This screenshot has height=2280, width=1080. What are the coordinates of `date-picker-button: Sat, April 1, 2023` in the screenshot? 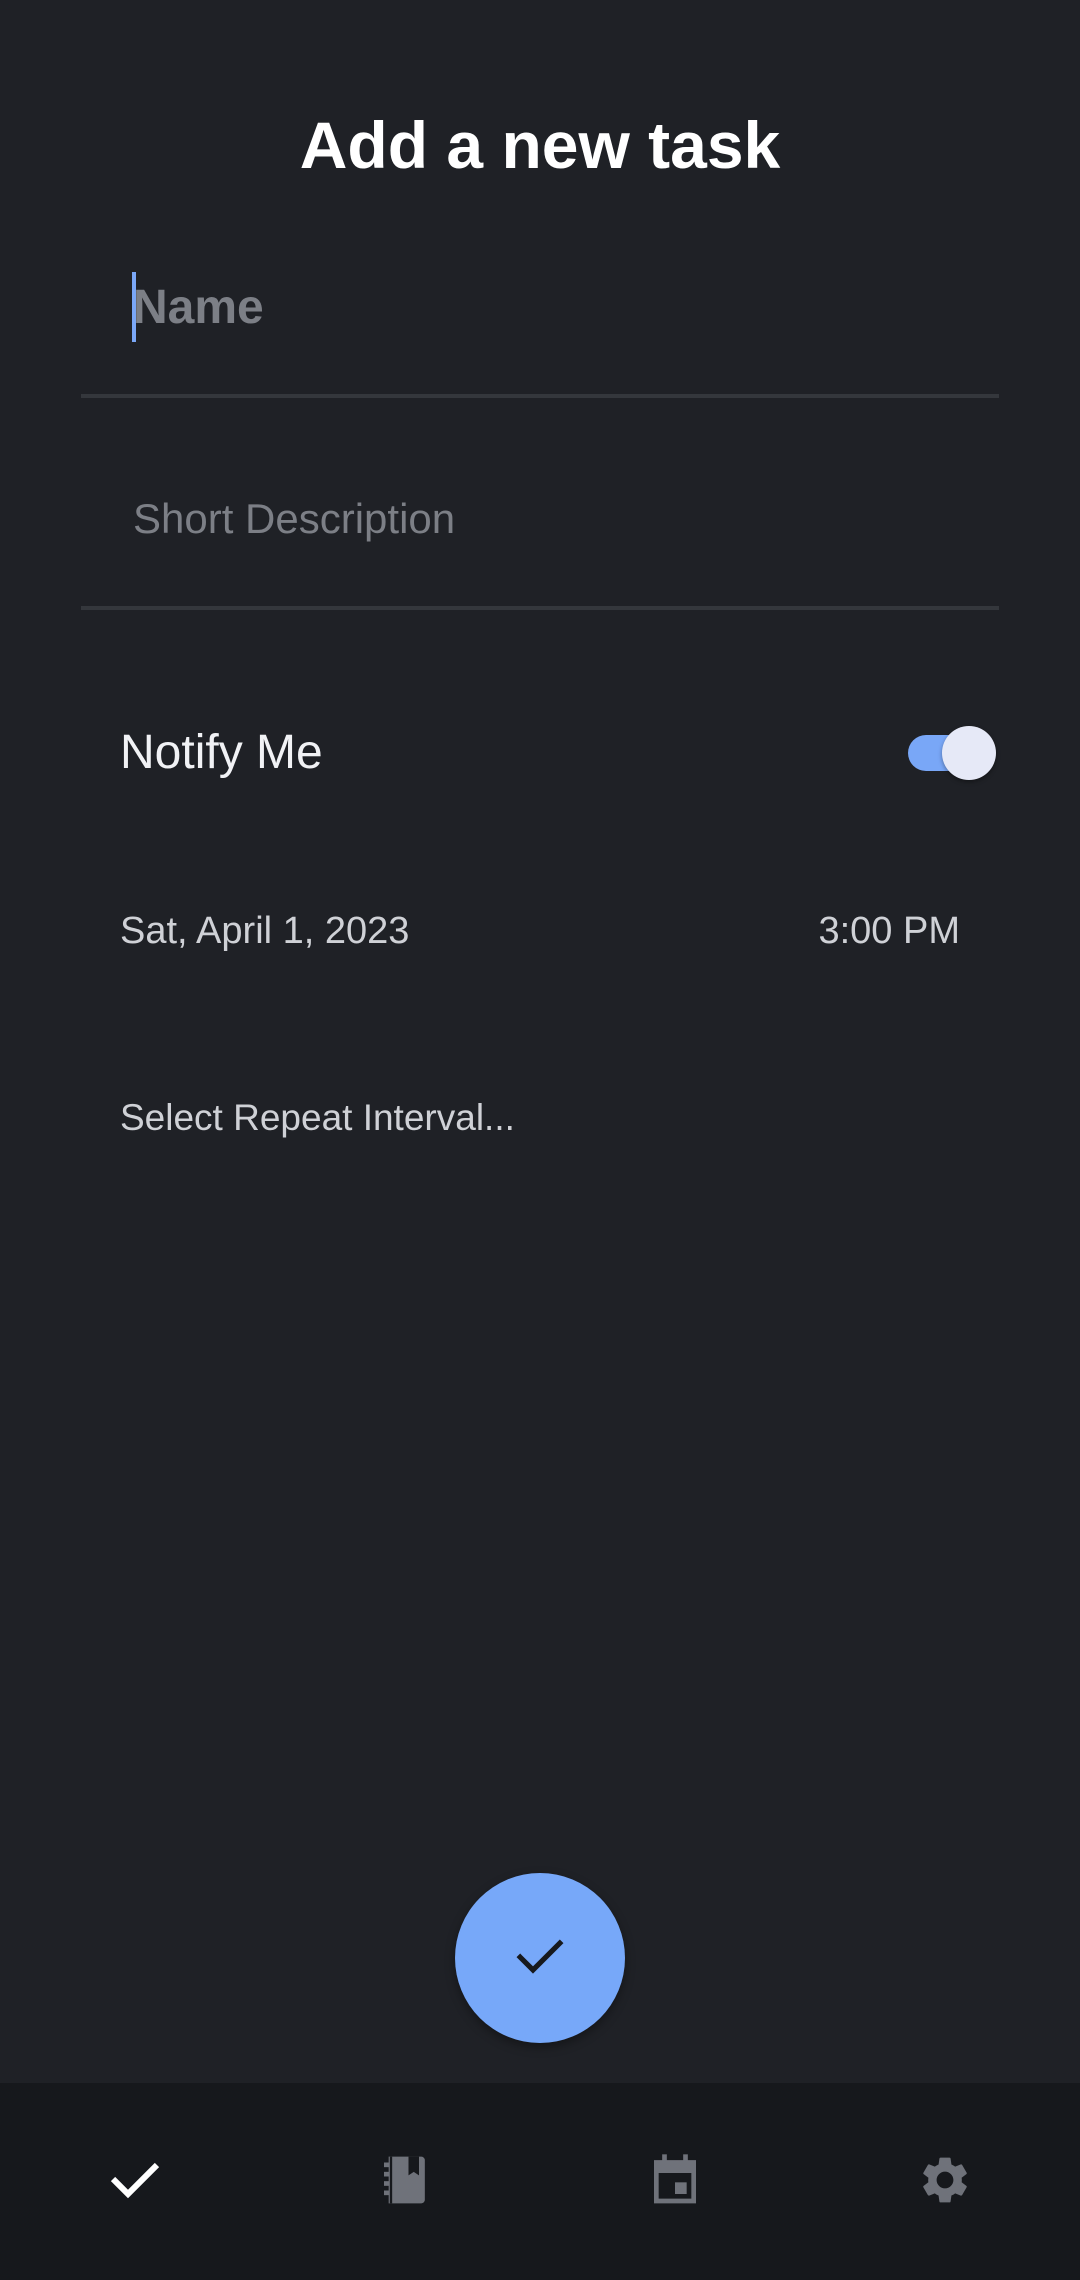 It's located at (264, 931).